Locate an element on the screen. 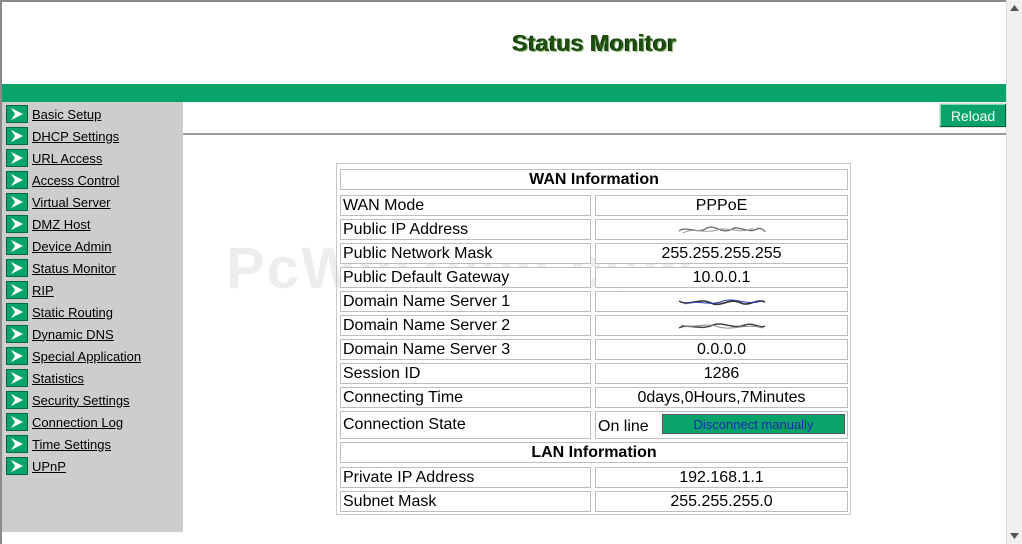 This screenshot has height=544, width=1022. public-gateway-value: 10.0.0.1 is located at coordinates (721, 277).